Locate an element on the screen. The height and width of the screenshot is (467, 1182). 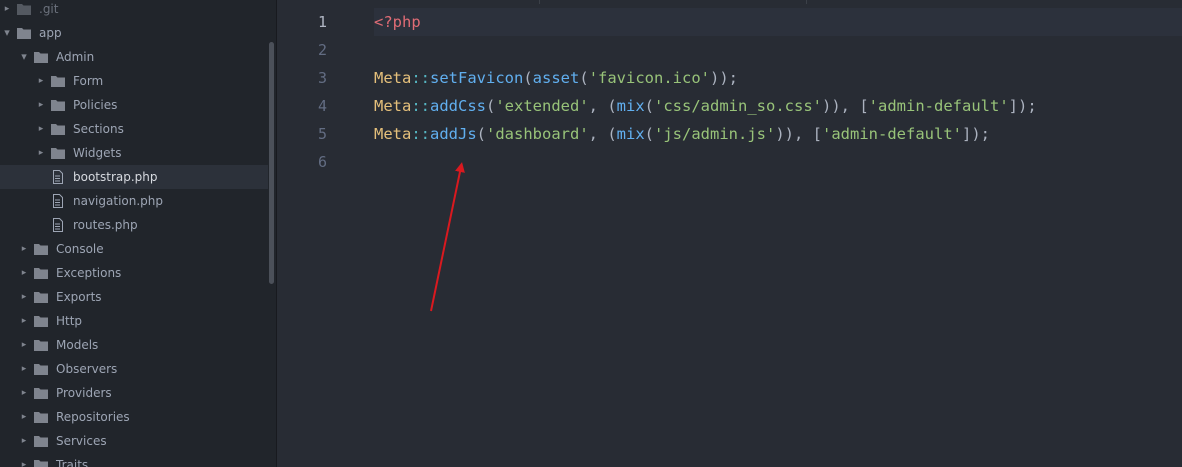
tree-folder-item: ▸ Repositories is located at coordinates (134, 417).